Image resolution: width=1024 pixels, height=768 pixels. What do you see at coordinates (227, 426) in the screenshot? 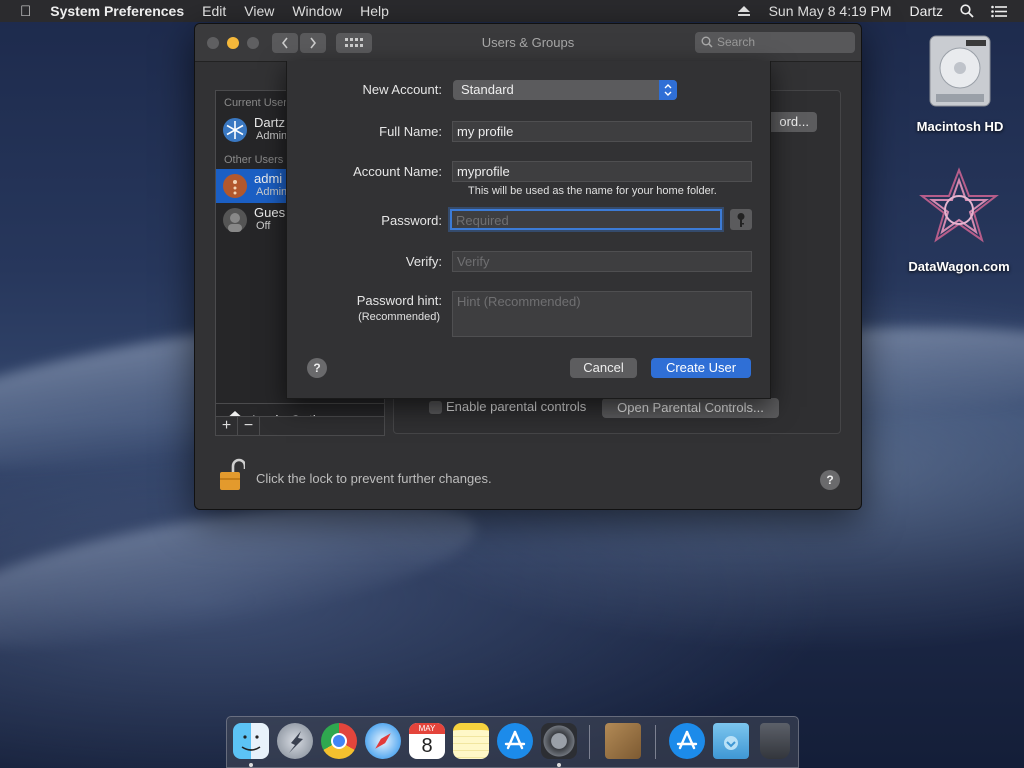
I see `add-user-button: +` at bounding box center [227, 426].